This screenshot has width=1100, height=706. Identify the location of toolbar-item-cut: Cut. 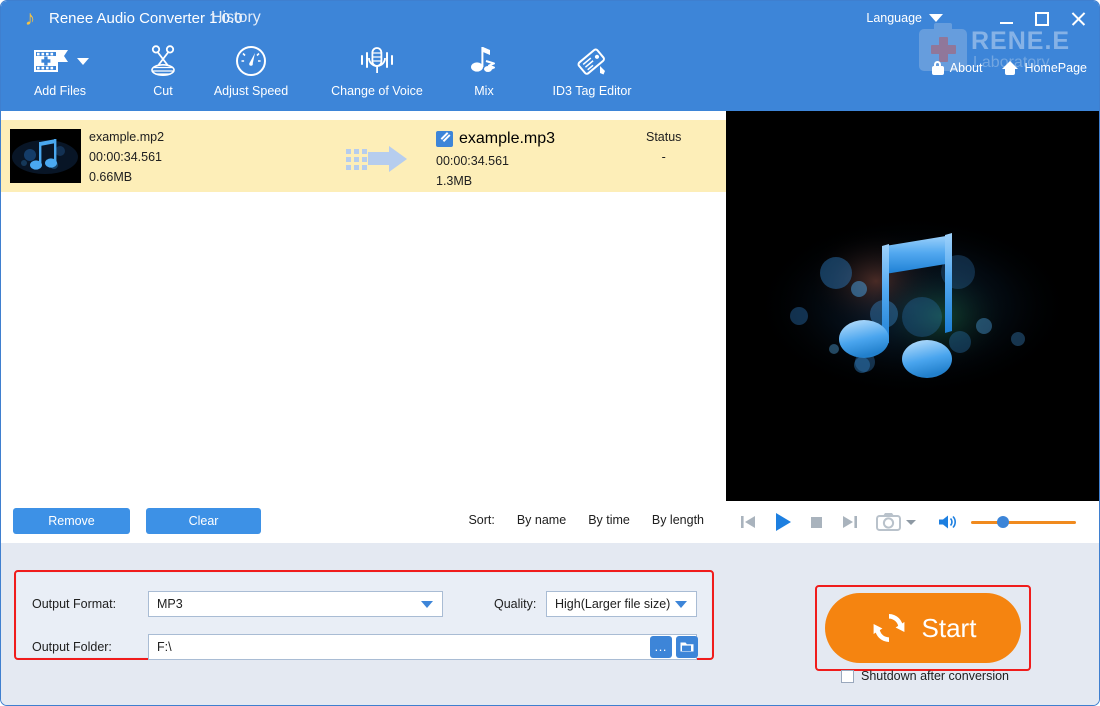
(163, 74).